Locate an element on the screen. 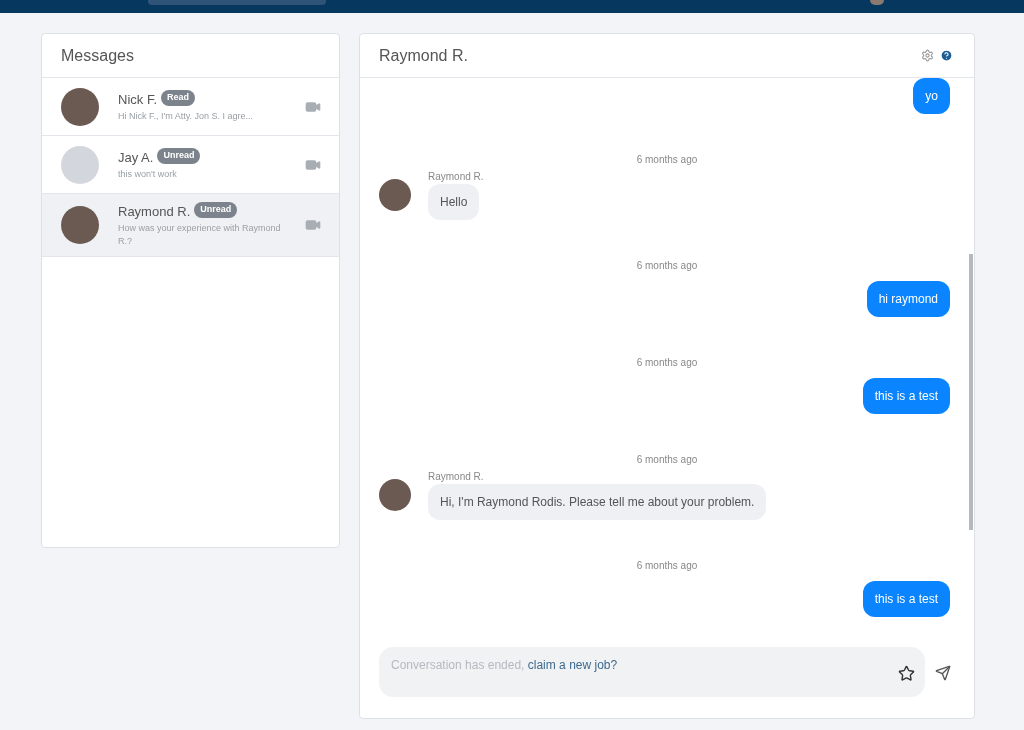  scrollbar-thumb is located at coordinates (971, 392).